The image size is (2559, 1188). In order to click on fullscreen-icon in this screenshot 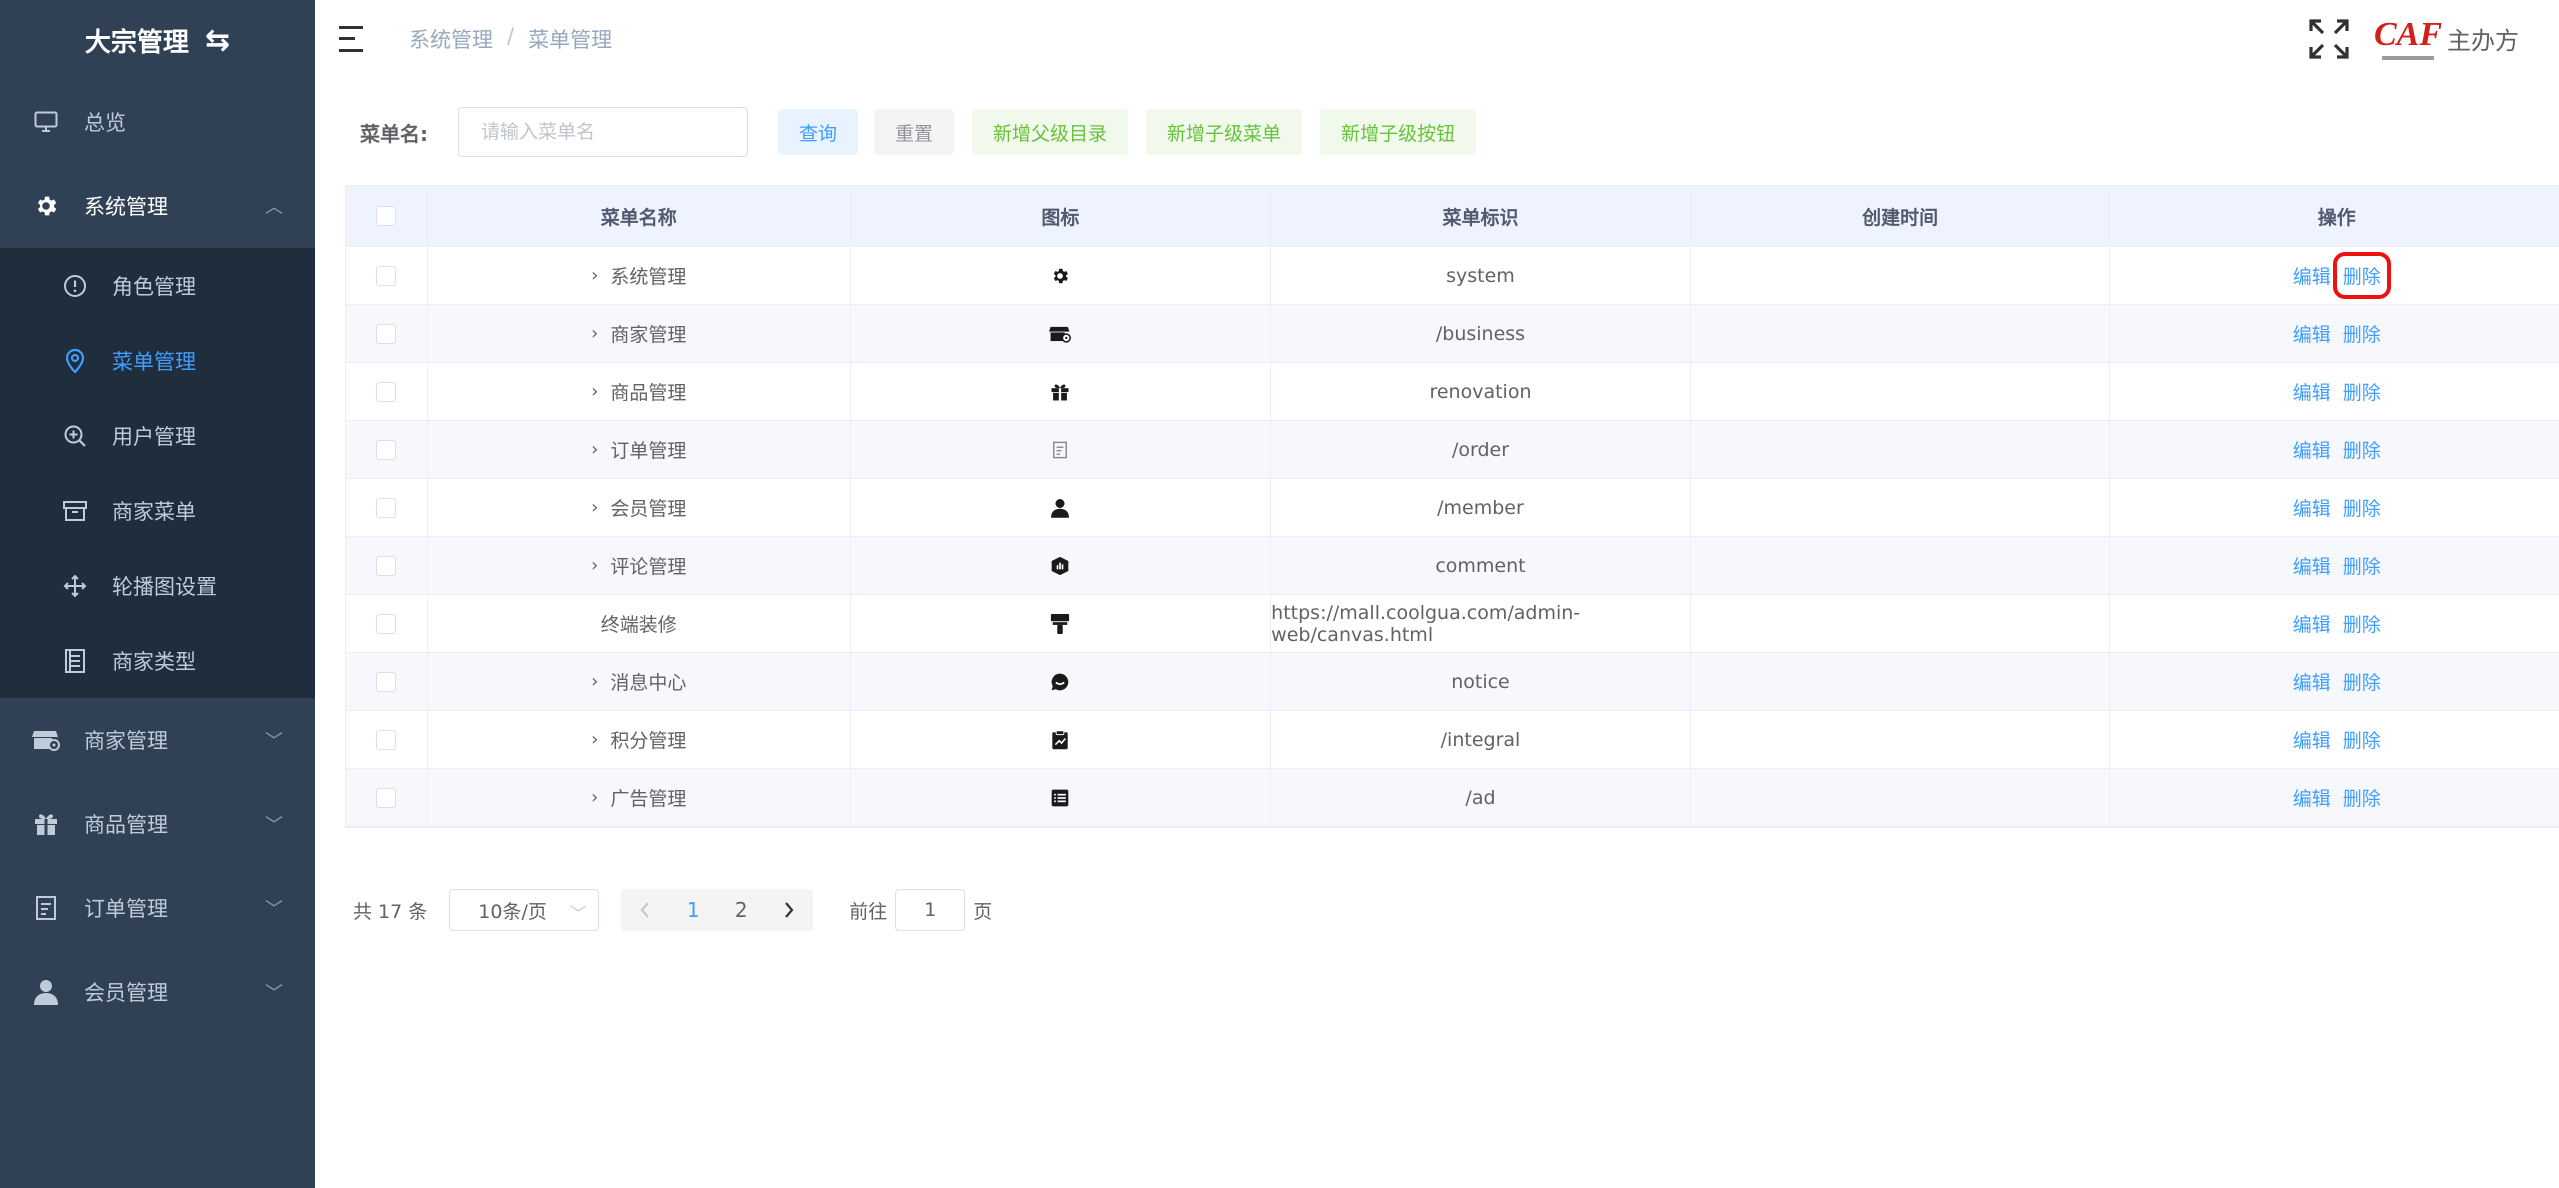, I will do `click(2329, 39)`.